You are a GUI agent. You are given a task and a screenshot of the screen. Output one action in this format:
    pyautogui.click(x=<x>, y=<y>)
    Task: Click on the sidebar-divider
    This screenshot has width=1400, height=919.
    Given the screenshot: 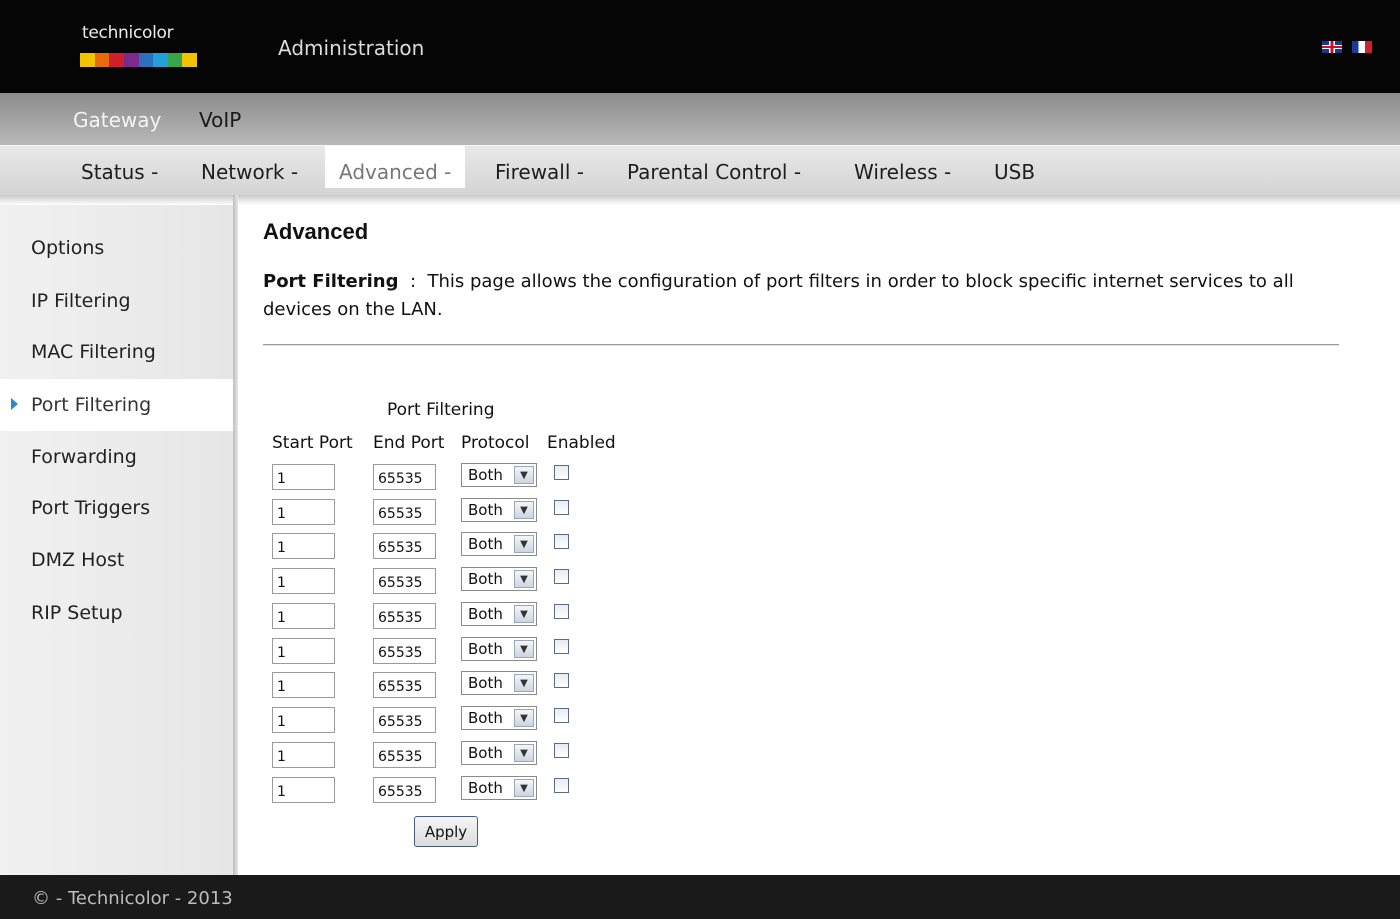 What is the action you would take?
    pyautogui.click(x=235, y=535)
    